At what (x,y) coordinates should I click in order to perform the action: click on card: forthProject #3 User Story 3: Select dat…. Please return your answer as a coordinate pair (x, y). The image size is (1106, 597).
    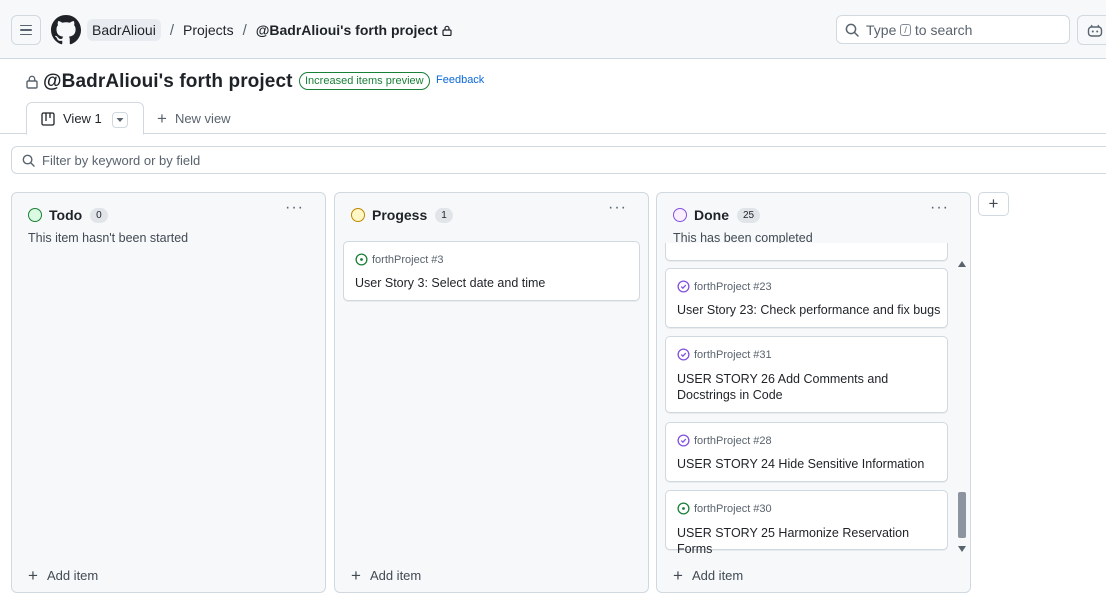
    Looking at the image, I should click on (491, 271).